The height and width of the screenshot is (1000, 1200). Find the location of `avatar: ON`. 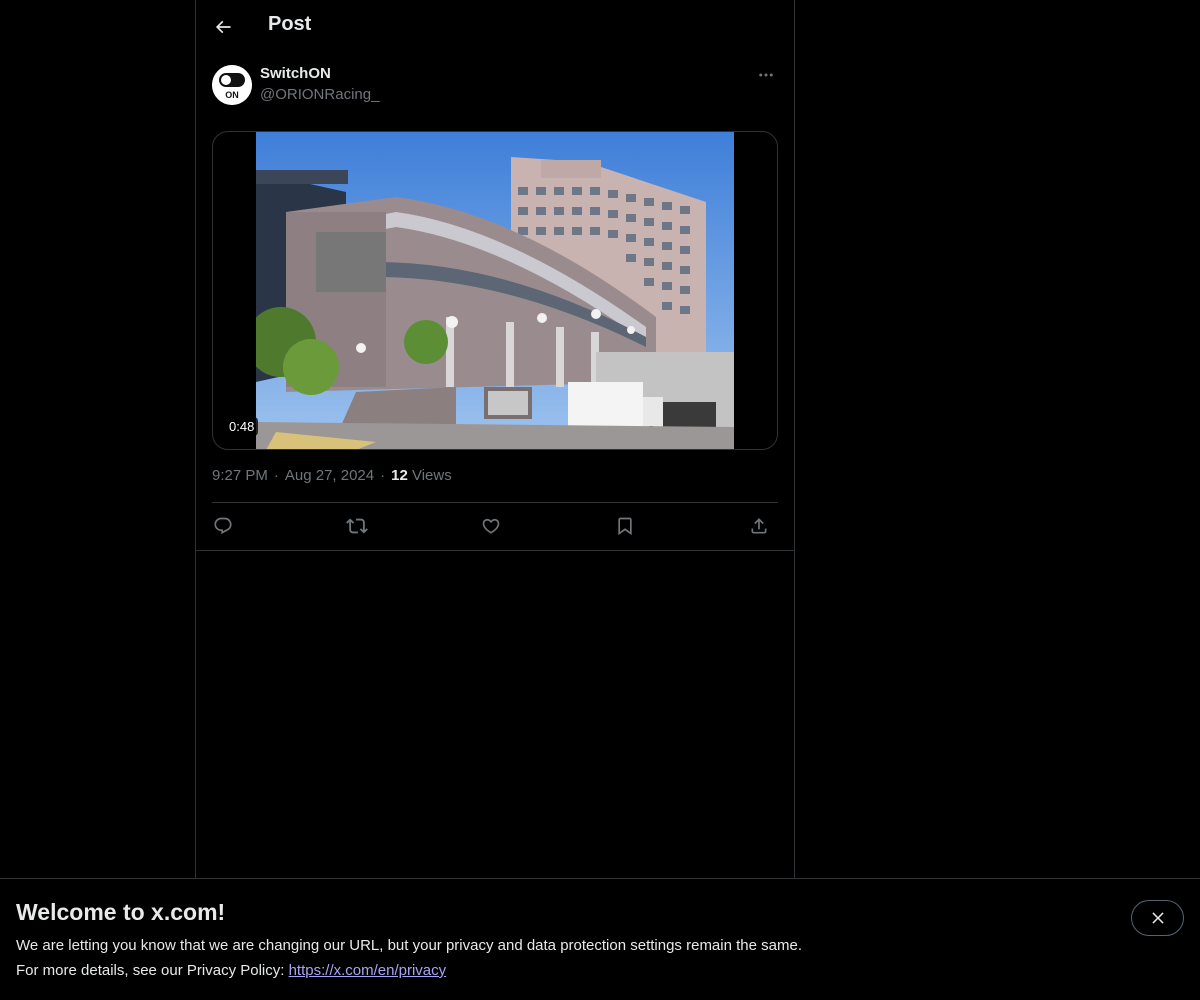

avatar: ON is located at coordinates (232, 85).